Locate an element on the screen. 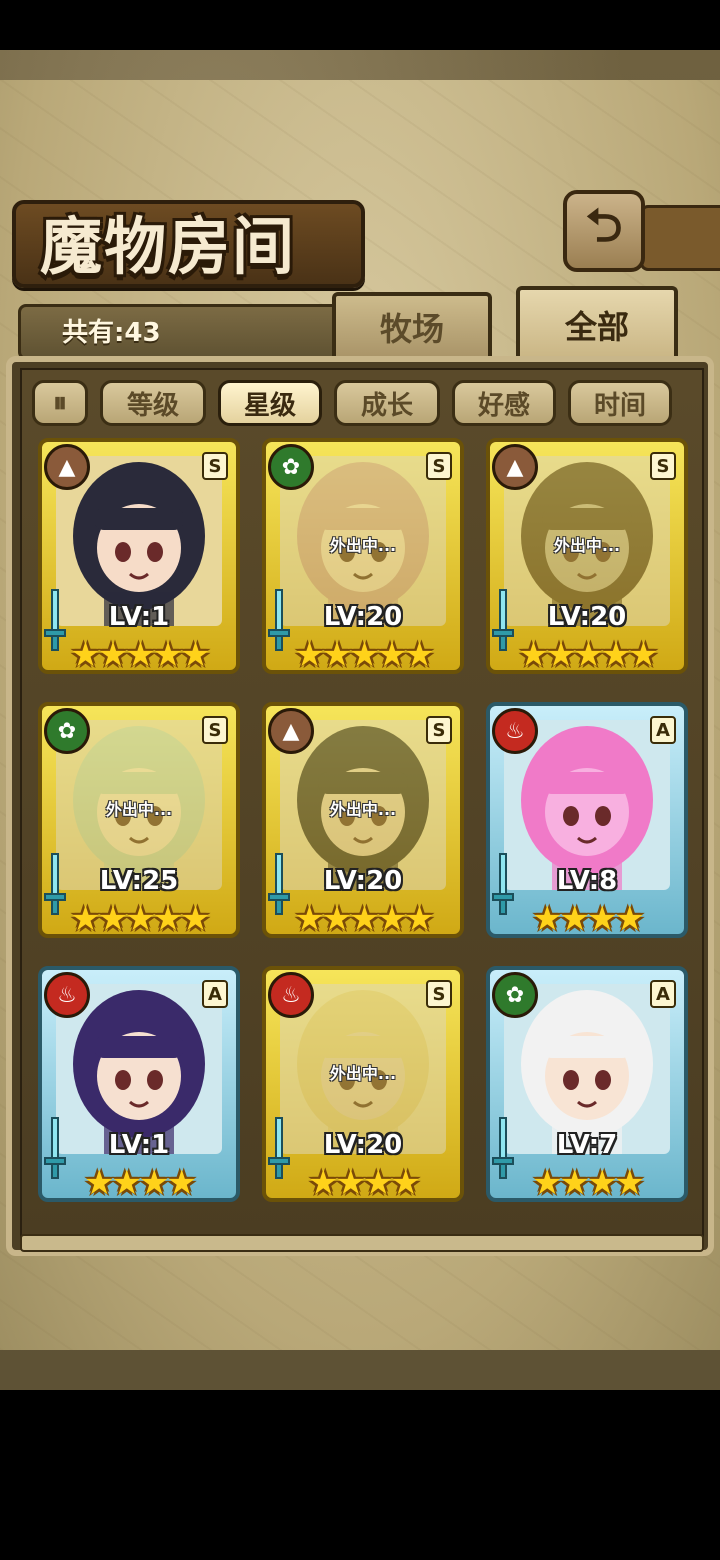 The height and width of the screenshot is (1560, 720). filter-stars: 星级 is located at coordinates (270, 403).